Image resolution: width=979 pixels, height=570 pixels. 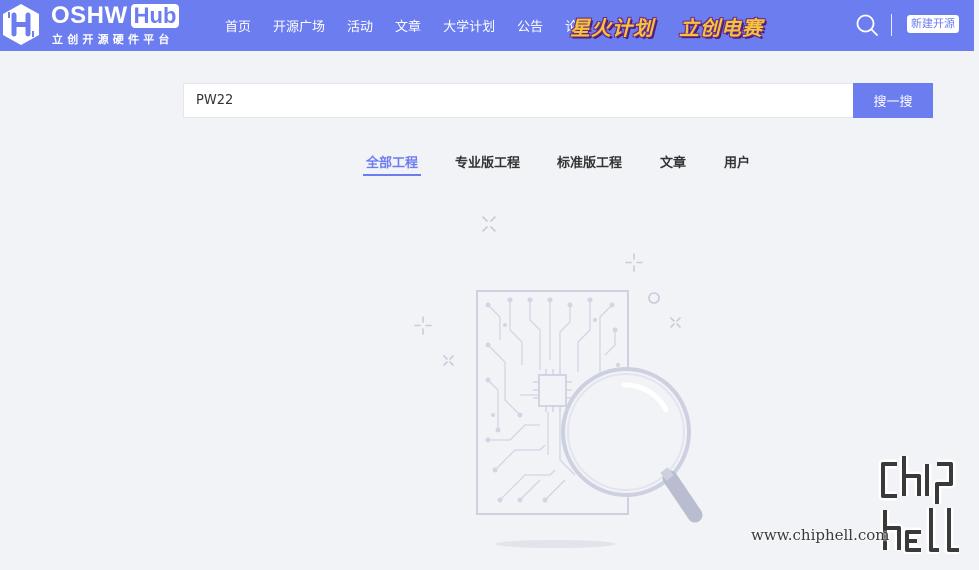 I want to click on tab-pro-projects: 专业版工程, so click(x=487, y=164).